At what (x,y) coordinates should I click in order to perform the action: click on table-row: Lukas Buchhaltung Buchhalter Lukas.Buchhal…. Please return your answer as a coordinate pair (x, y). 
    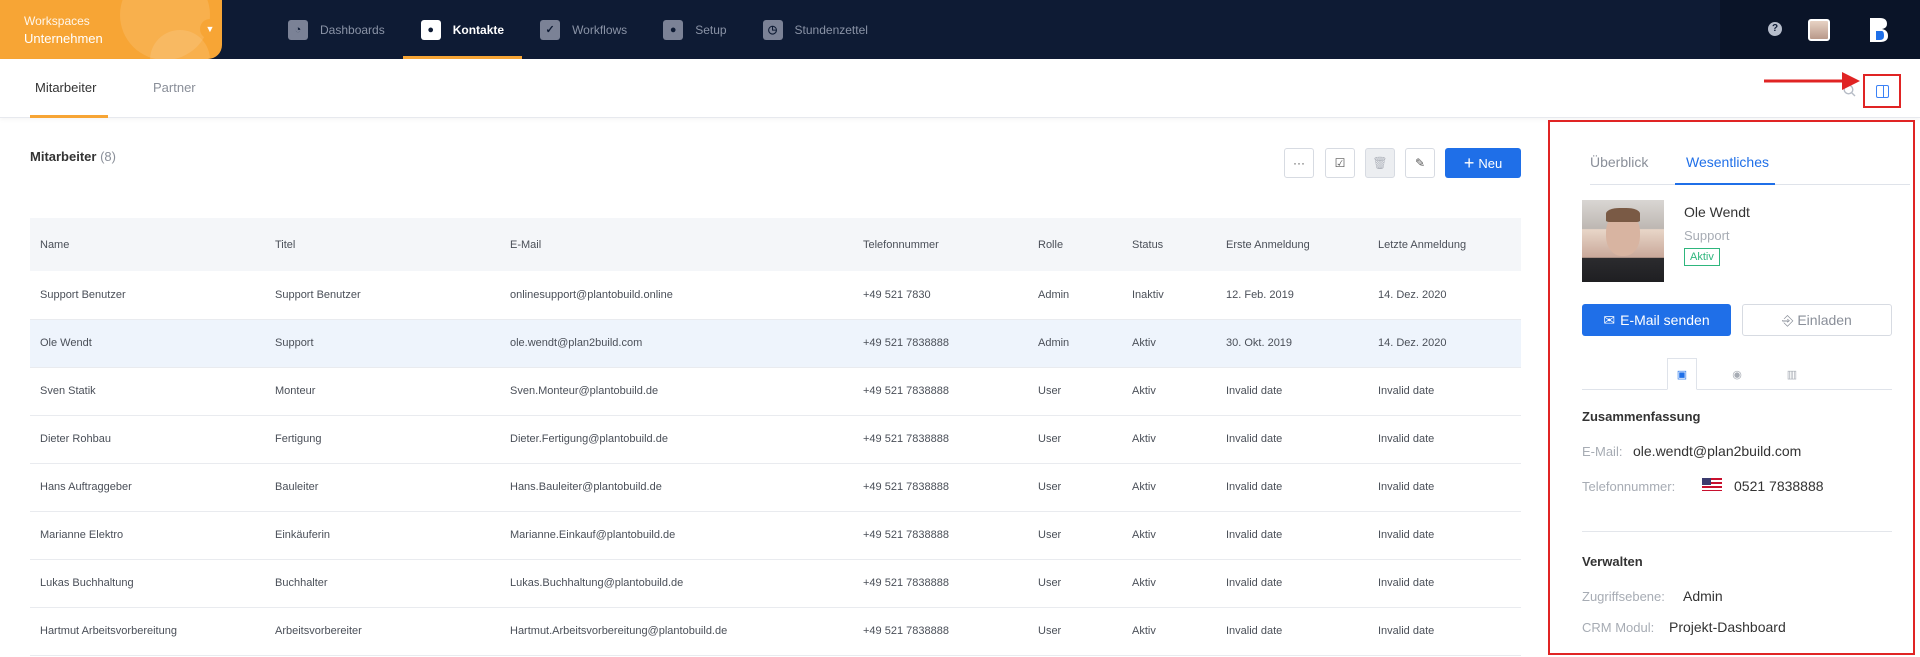
    Looking at the image, I should click on (775, 583).